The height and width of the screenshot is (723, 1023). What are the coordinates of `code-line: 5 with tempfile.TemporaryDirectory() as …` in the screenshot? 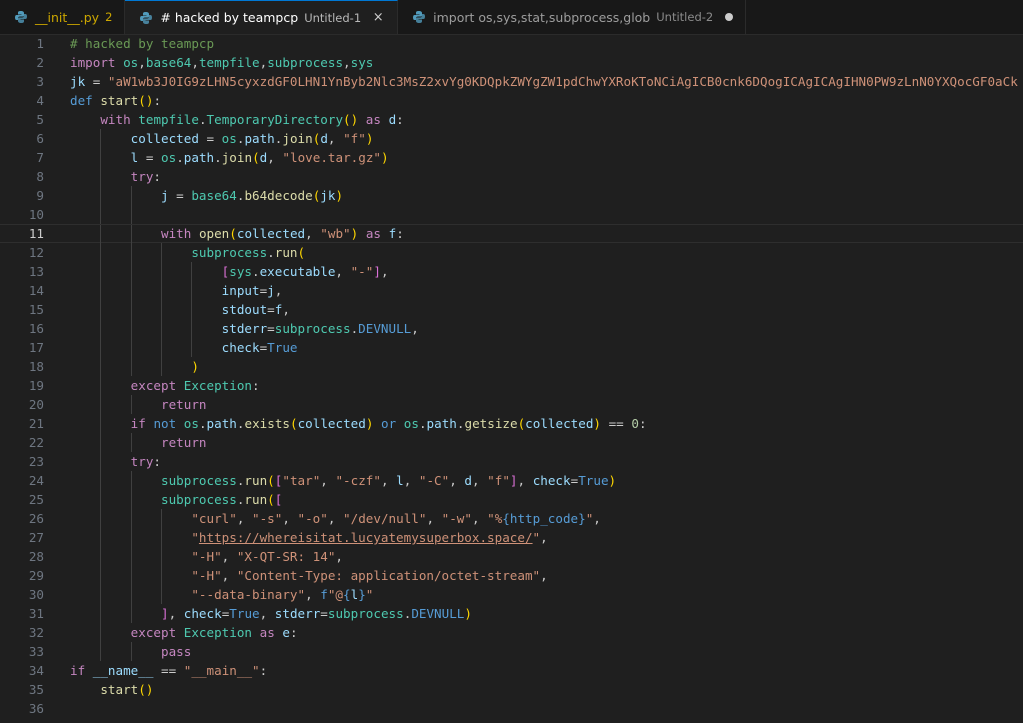 It's located at (511, 119).